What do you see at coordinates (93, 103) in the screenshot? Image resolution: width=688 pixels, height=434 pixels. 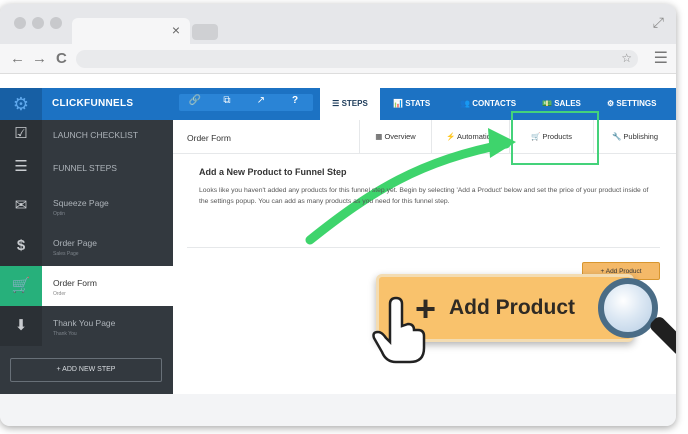 I see `brand-name: CLICKFUNNELS` at bounding box center [93, 103].